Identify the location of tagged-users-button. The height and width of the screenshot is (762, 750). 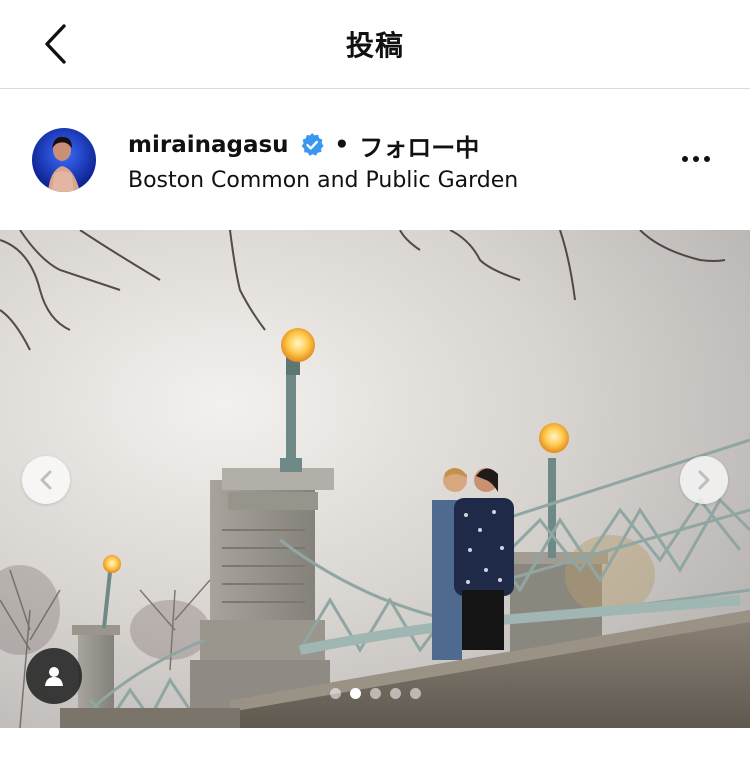
(54, 676).